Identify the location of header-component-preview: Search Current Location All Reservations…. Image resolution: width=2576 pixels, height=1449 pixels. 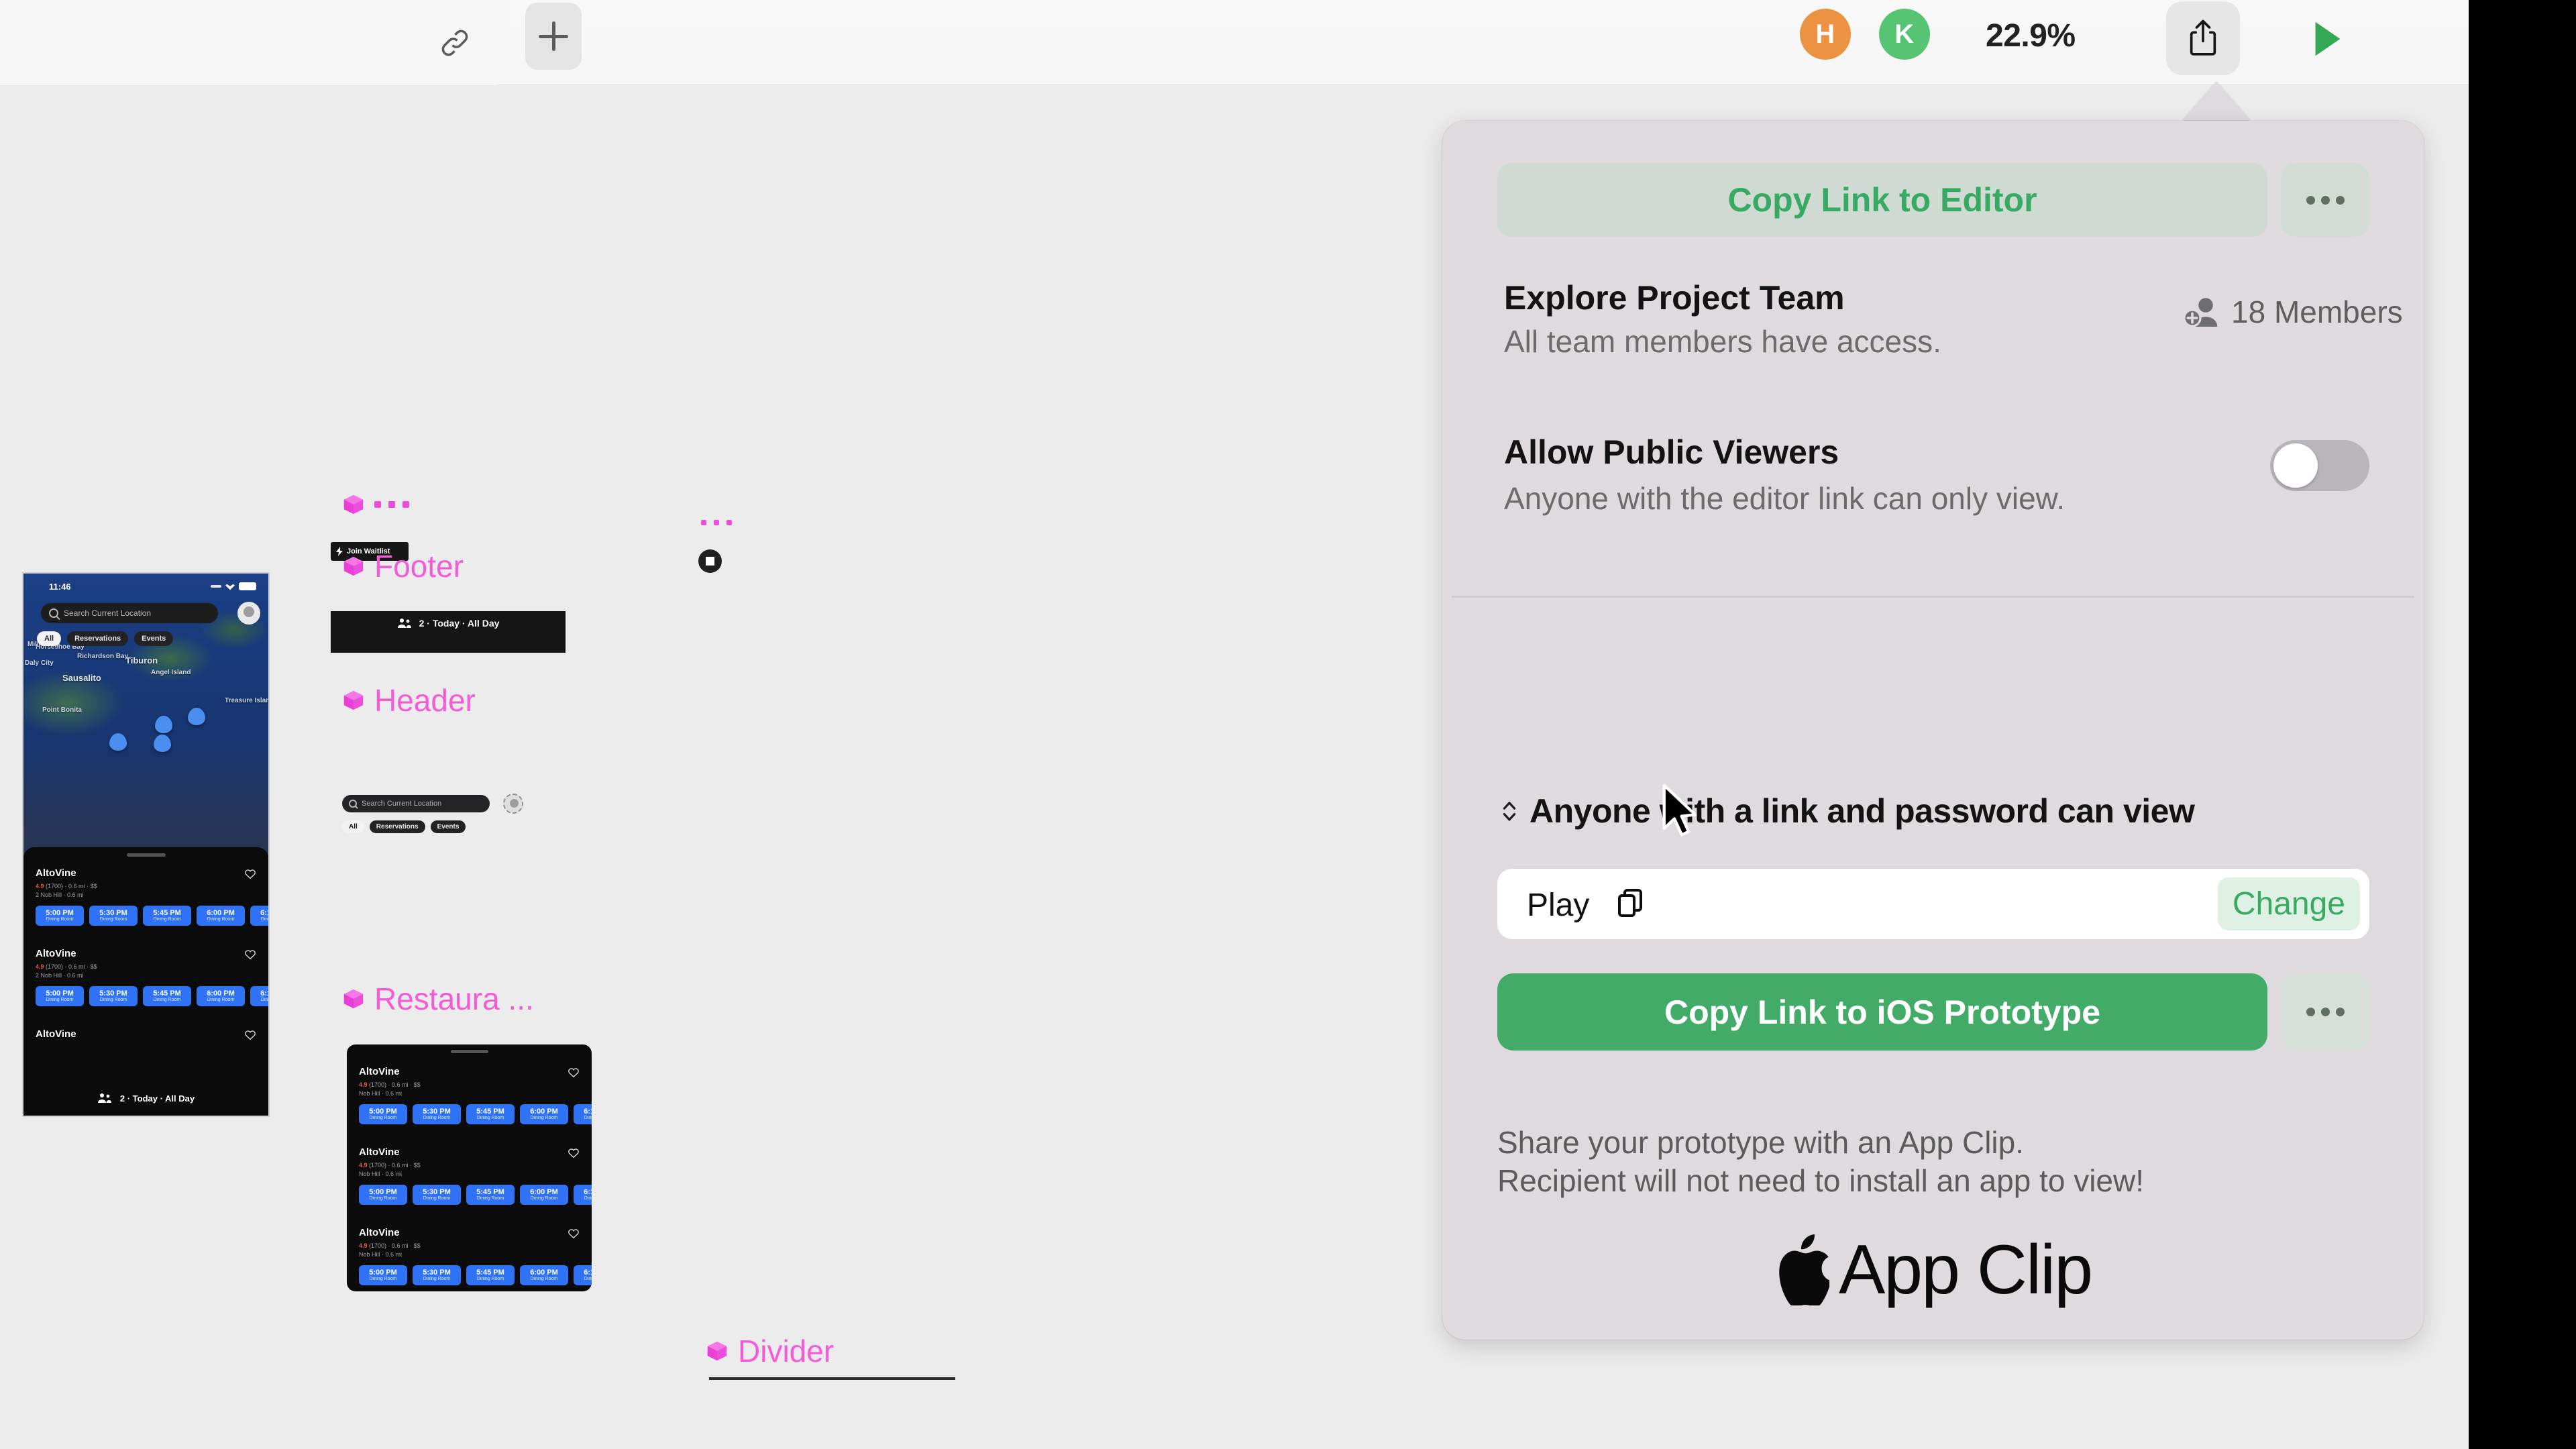
(451, 811).